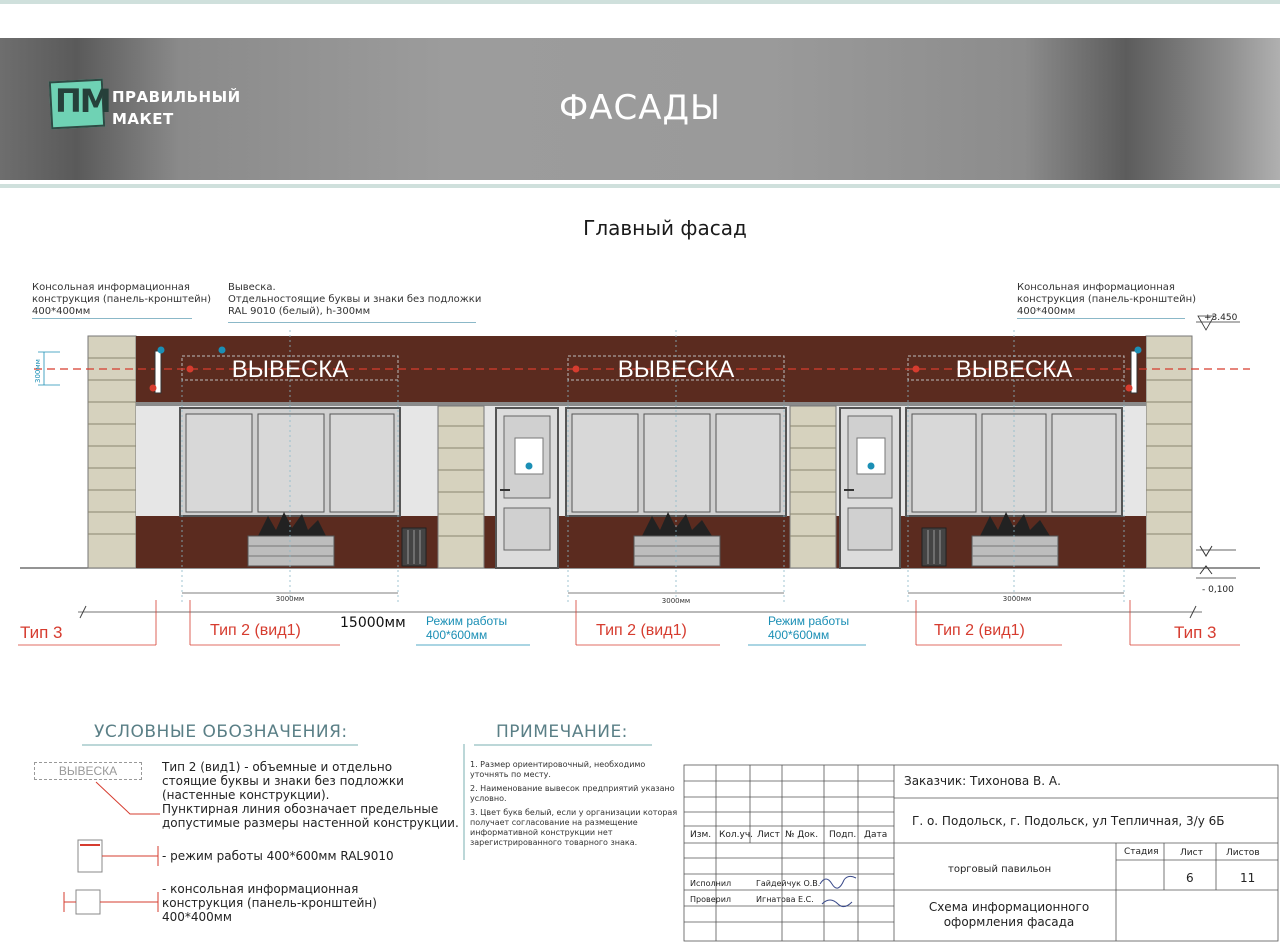  What do you see at coordinates (676, 601) in the screenshot?
I see `dim-3000-2: 3000мм` at bounding box center [676, 601].